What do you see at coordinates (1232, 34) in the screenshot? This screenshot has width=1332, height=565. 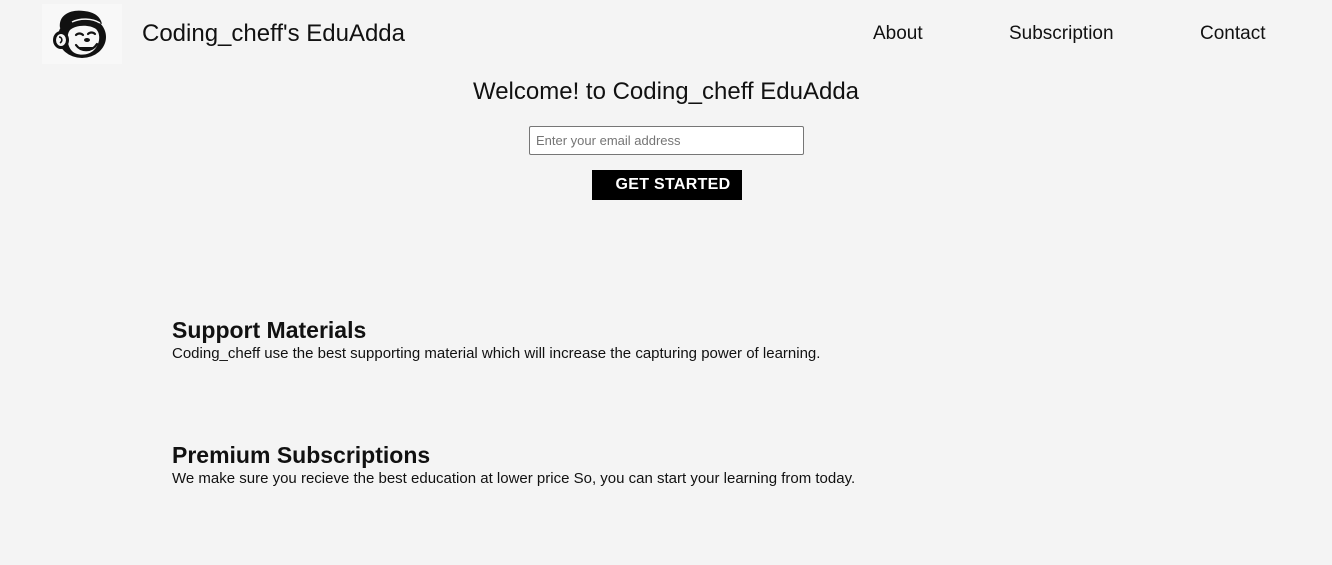 I see `nav-link-contact: Contact` at bounding box center [1232, 34].